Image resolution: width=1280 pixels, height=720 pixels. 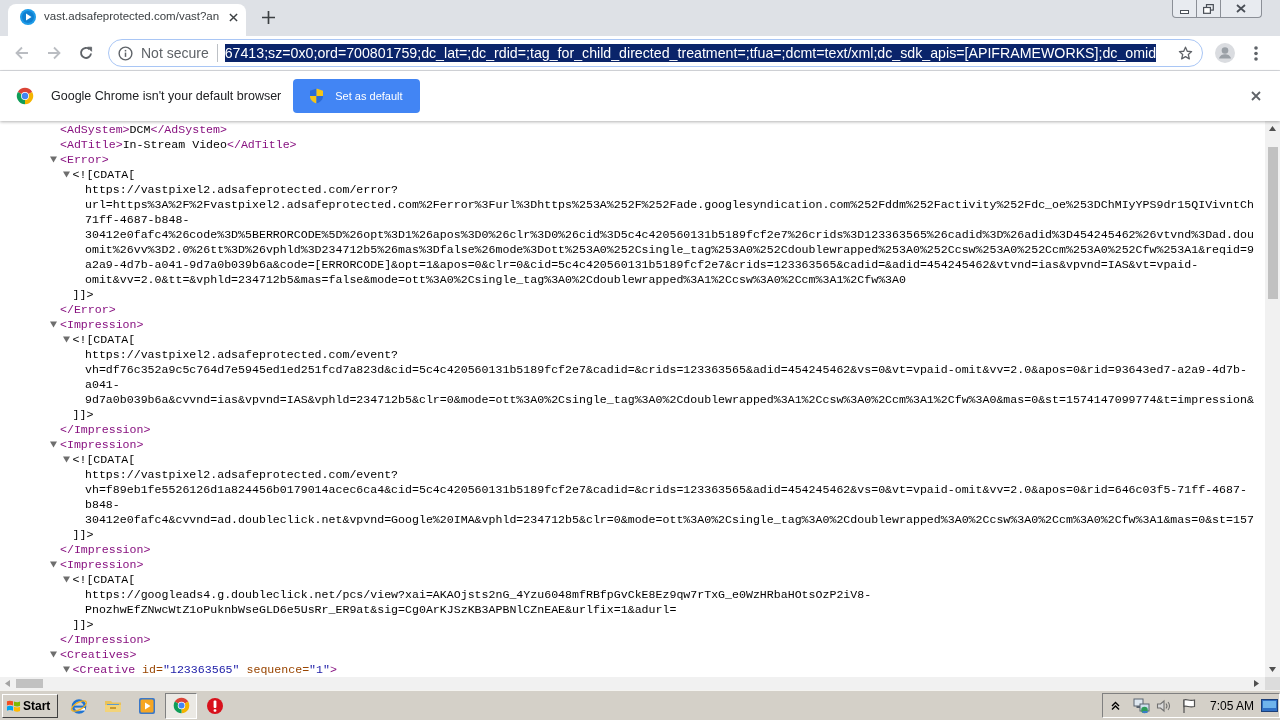 I want to click on show-desktop-icon, so click(x=1270, y=705).